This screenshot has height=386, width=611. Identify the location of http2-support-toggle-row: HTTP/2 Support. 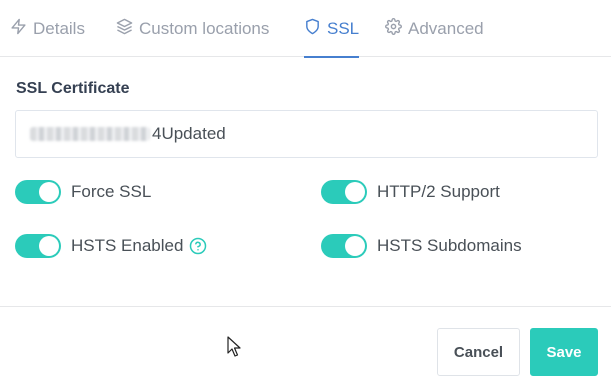
(410, 192).